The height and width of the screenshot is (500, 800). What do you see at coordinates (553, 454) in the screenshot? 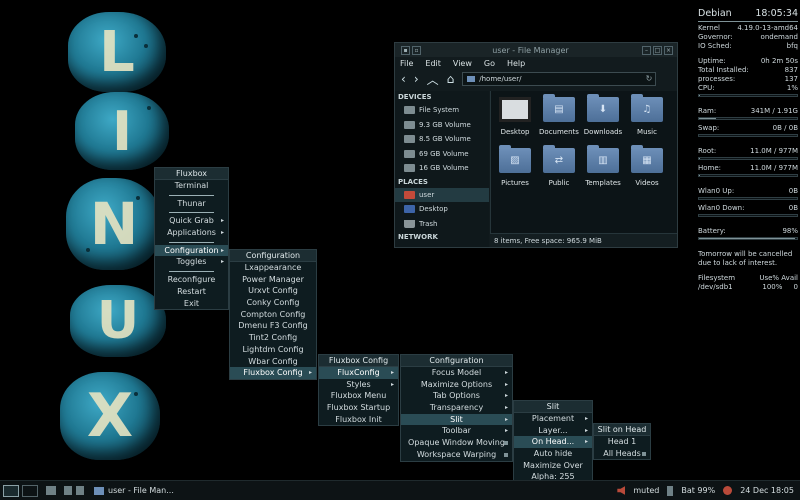
I see `menu-item-auto-hide: Auto hide` at bounding box center [553, 454].